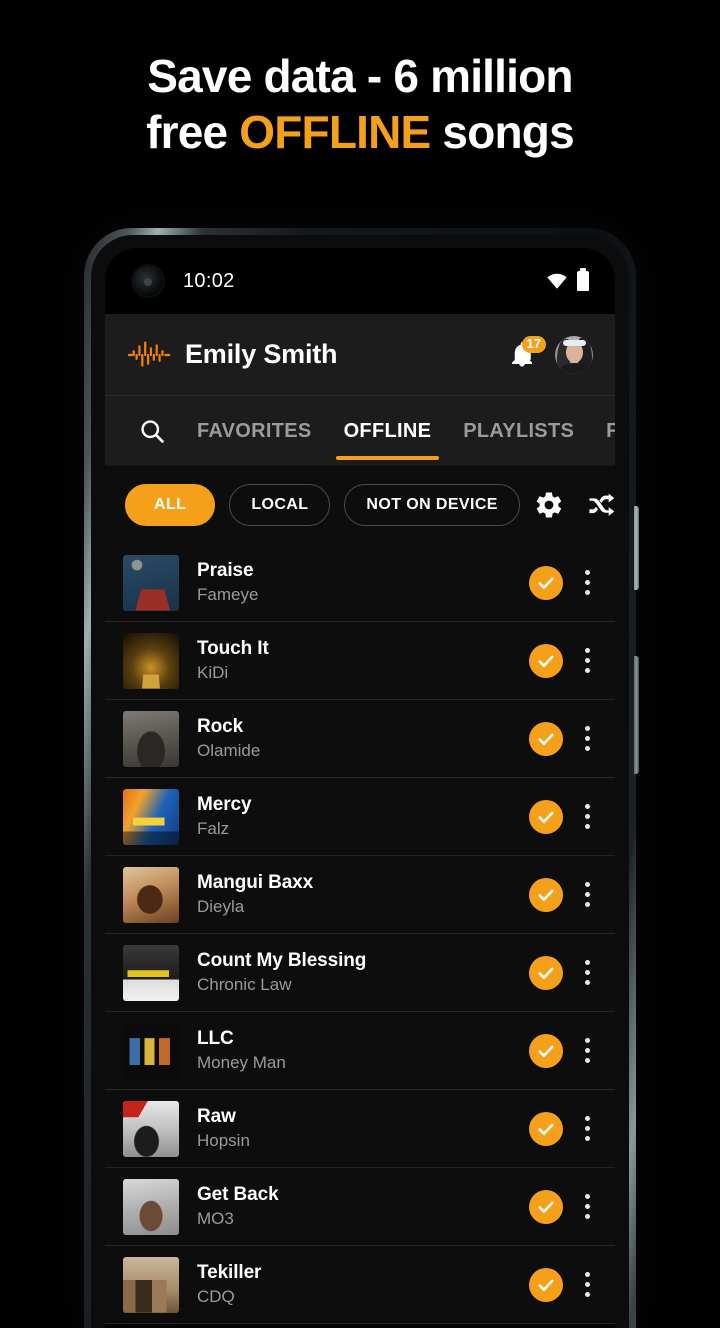 The width and height of the screenshot is (720, 1328). Describe the element at coordinates (574, 368) in the screenshot. I see `avatar-body` at that location.